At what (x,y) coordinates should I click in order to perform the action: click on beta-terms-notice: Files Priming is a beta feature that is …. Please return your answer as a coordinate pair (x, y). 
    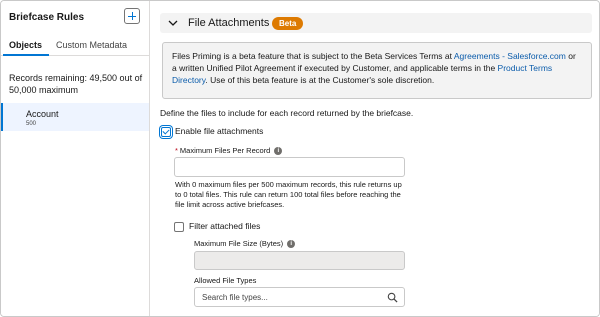
    Looking at the image, I should click on (377, 70).